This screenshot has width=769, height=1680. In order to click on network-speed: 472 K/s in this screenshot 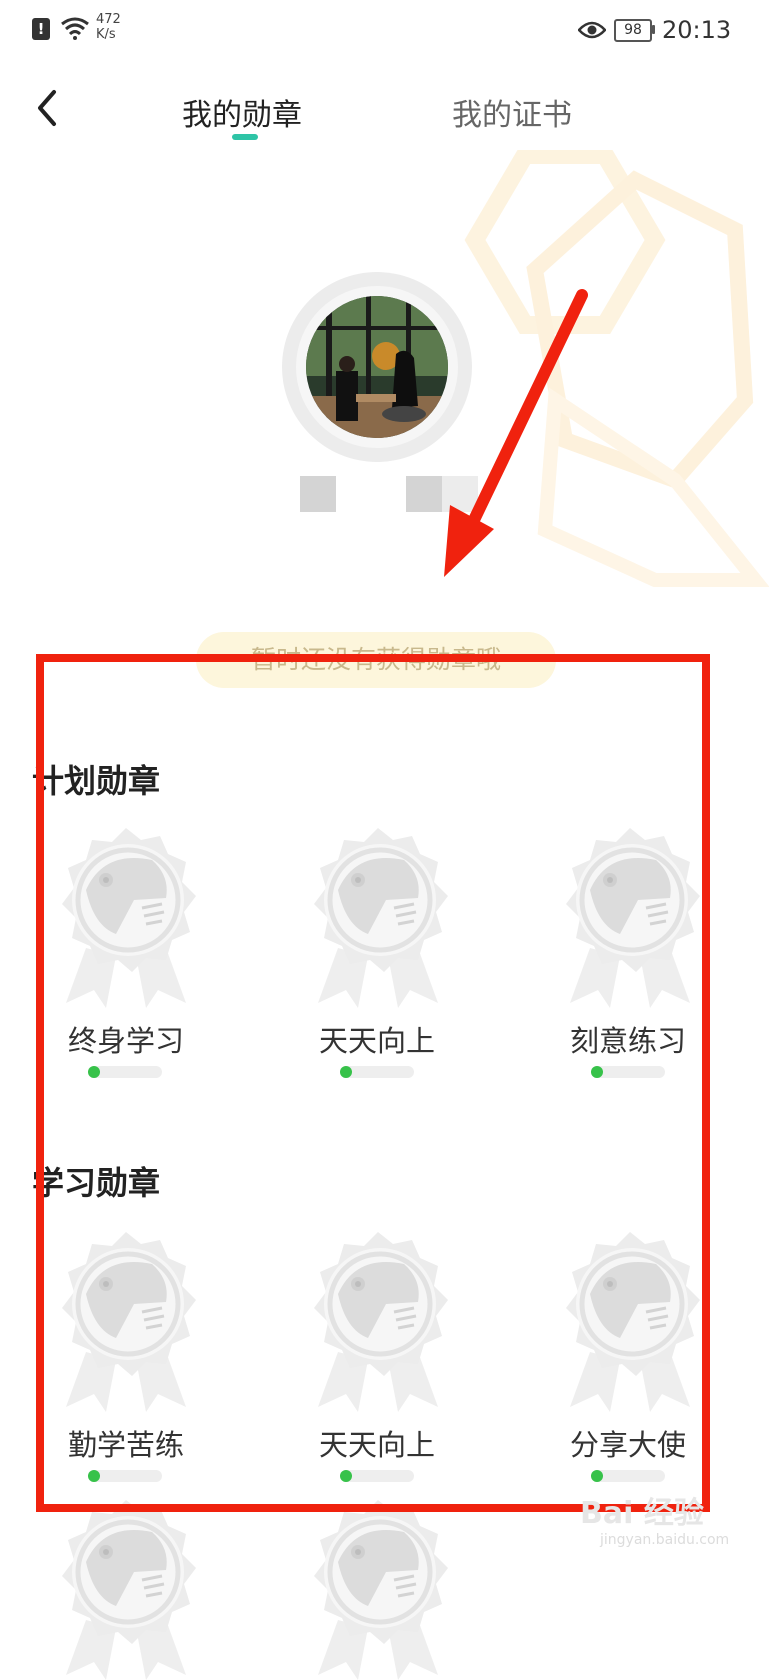, I will do `click(108, 27)`.